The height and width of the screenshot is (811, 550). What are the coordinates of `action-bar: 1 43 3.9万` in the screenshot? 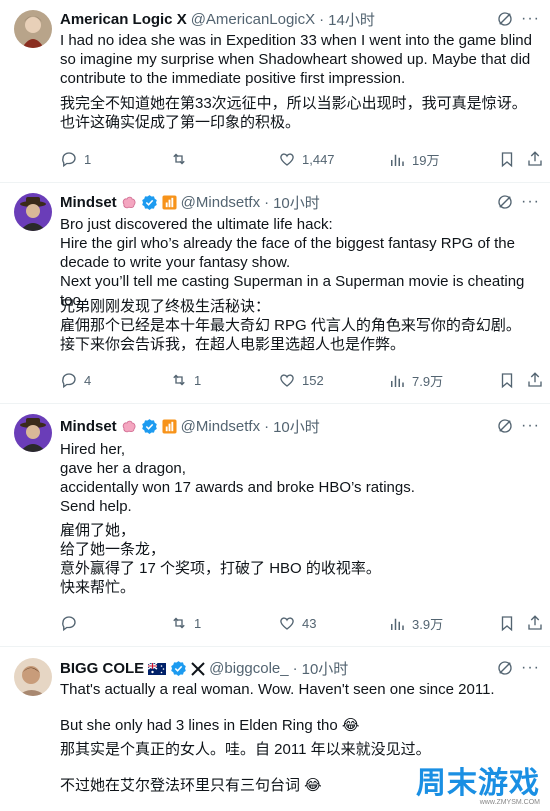 It's located at (301, 624).